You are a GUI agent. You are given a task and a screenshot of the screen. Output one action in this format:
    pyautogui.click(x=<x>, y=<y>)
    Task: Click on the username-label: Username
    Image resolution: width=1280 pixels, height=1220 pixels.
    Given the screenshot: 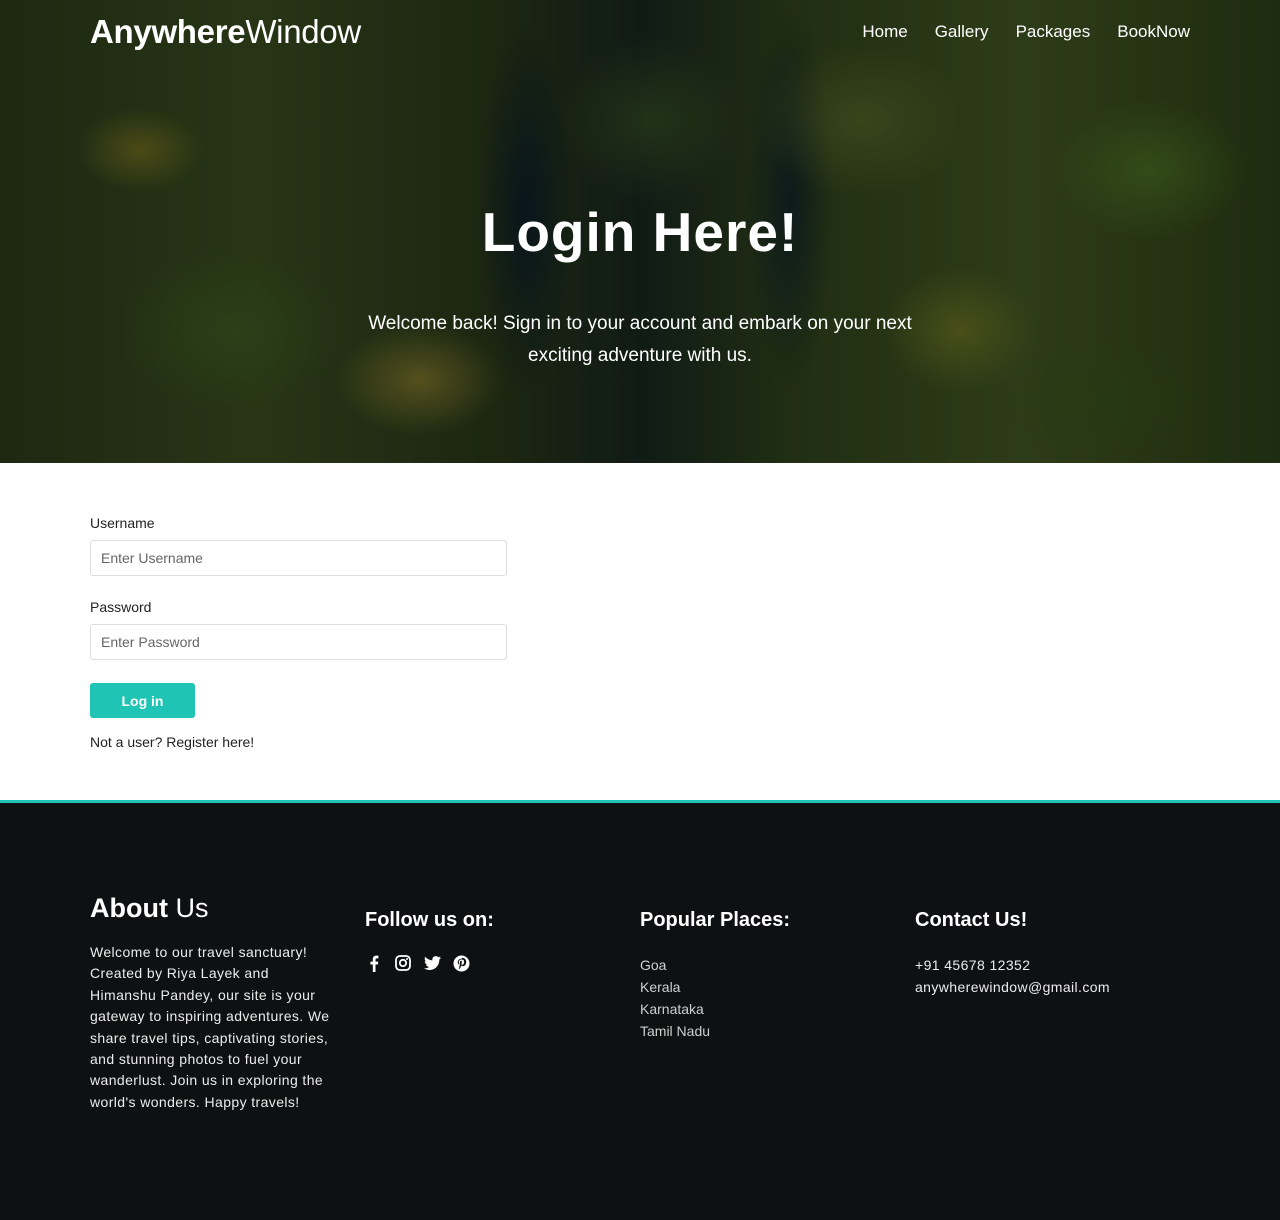 What is the action you would take?
    pyautogui.click(x=122, y=523)
    